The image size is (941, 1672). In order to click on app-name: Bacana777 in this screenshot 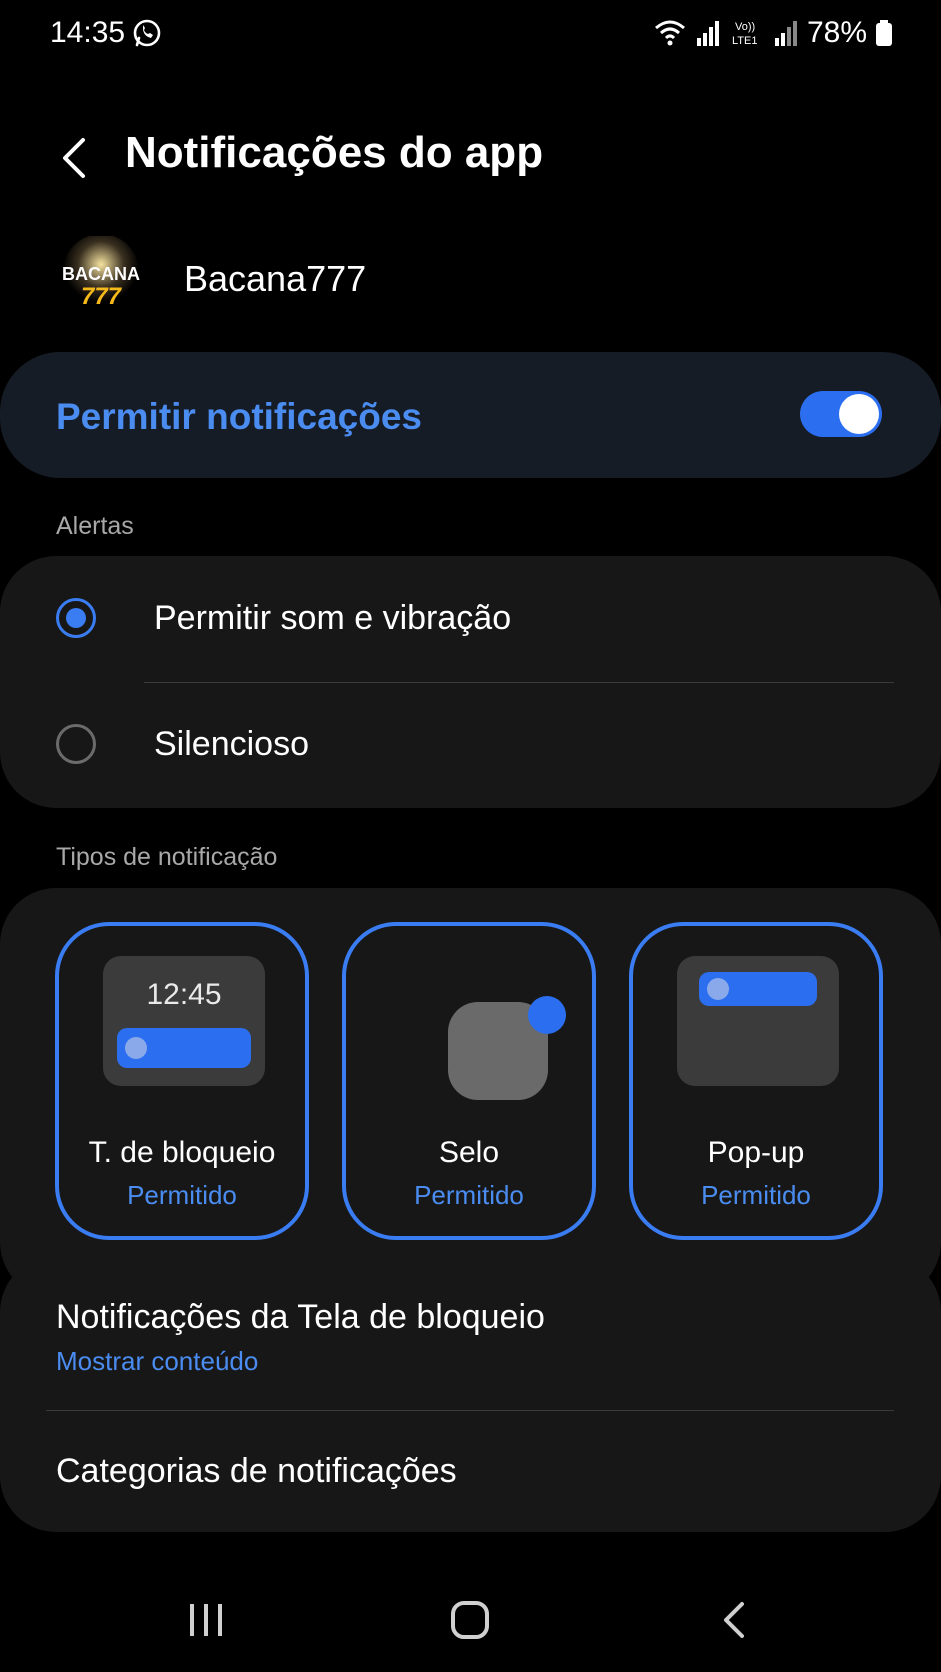, I will do `click(275, 278)`.